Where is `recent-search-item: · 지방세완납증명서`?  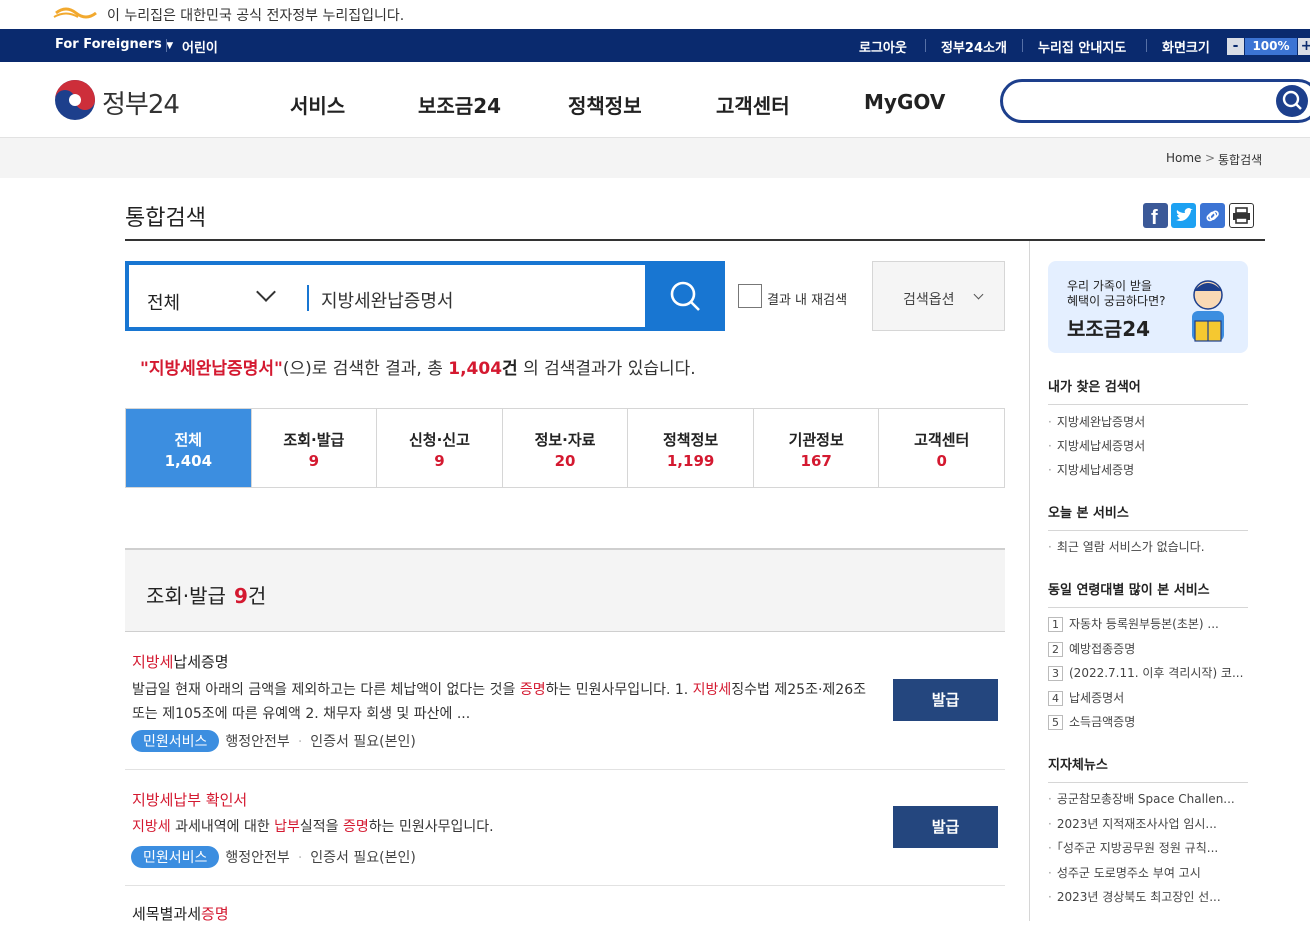 recent-search-item: · 지방세완납증명서 is located at coordinates (1148, 421).